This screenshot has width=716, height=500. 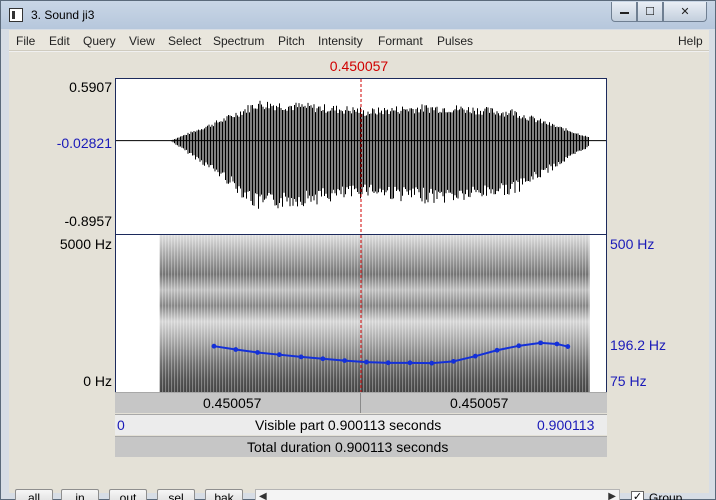 I want to click on wave-ymax-label: 0.5907, so click(x=90, y=87).